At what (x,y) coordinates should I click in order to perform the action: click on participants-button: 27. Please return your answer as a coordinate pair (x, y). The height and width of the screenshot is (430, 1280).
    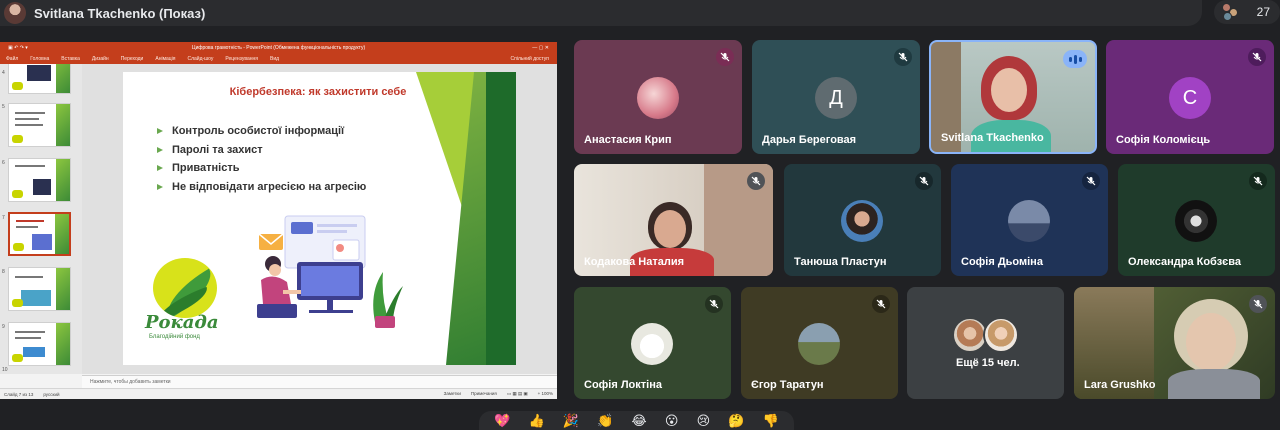
    Looking at the image, I should click on (1247, 12).